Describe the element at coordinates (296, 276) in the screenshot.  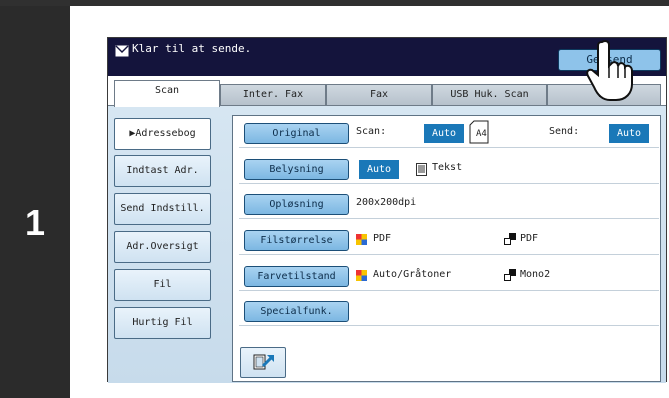
I see `color-mode-button: Farvetilstand` at that location.